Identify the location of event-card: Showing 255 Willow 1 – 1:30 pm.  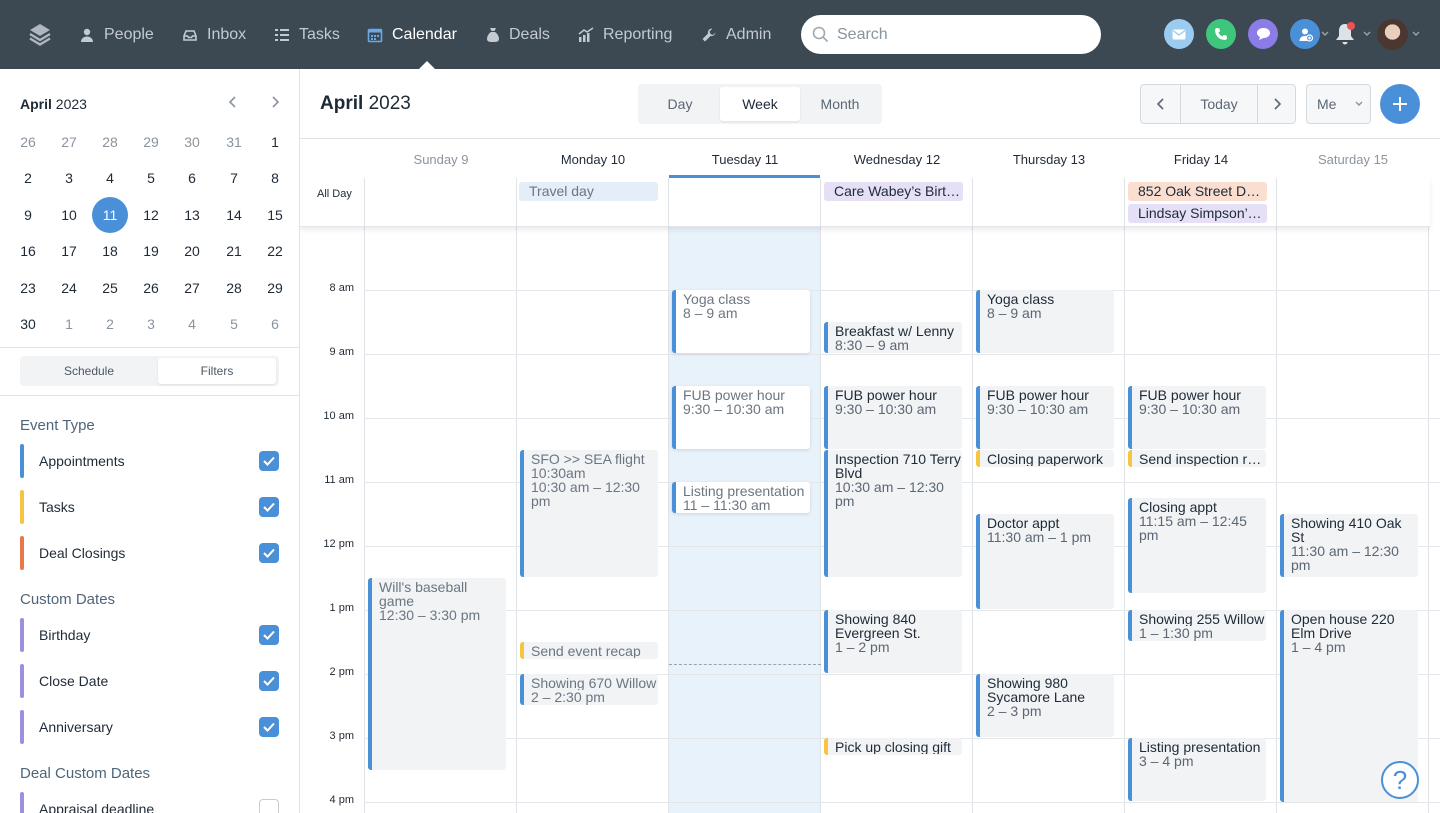
(1197, 625).